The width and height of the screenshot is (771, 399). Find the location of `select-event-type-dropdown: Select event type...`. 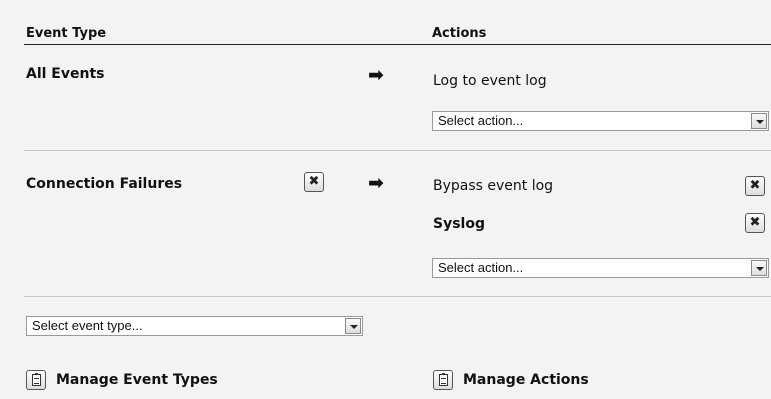

select-event-type-dropdown: Select event type... is located at coordinates (194, 326).